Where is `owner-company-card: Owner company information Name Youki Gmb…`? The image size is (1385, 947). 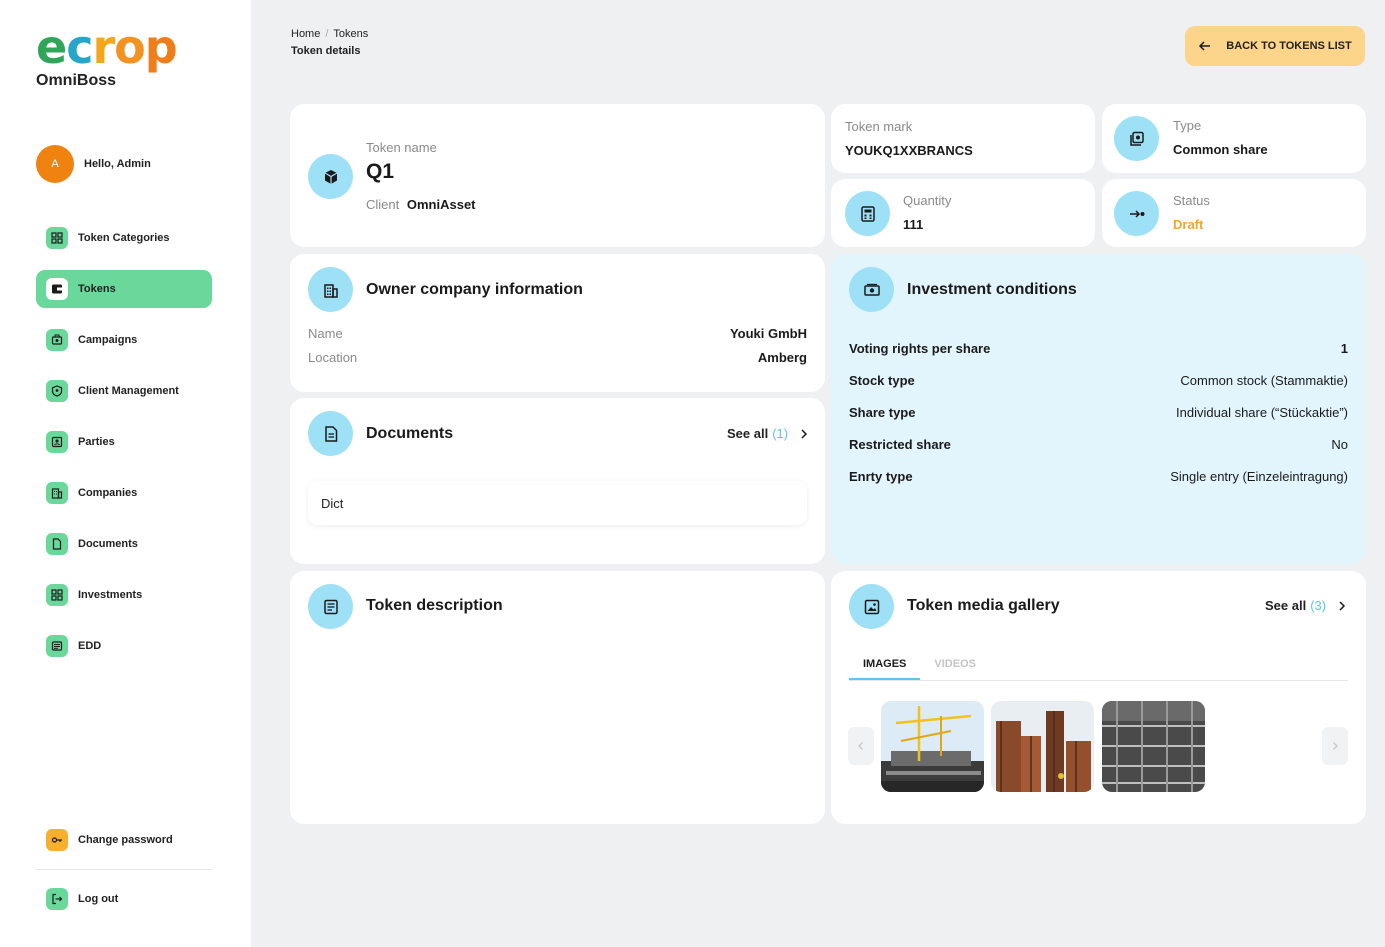 owner-company-card: Owner company information Name Youki Gmb… is located at coordinates (557, 323).